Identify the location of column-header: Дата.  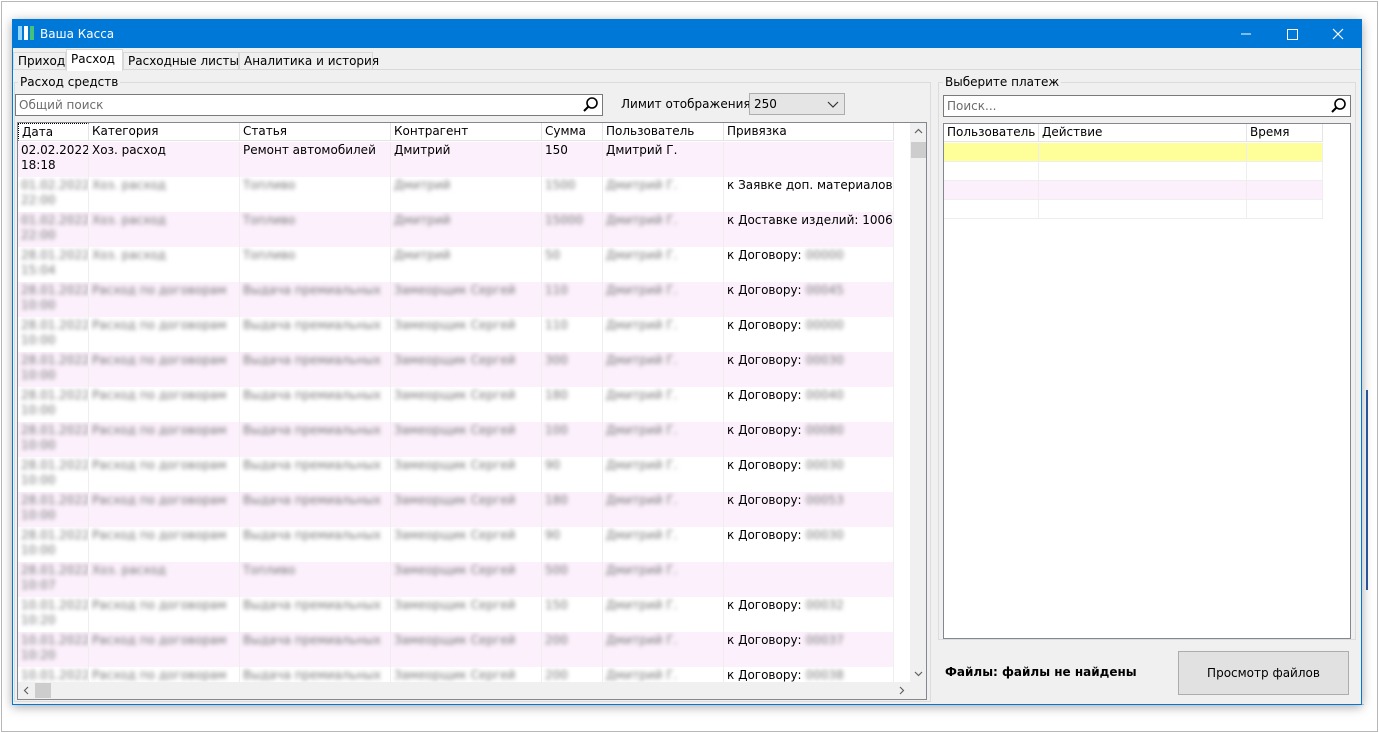
(53, 132).